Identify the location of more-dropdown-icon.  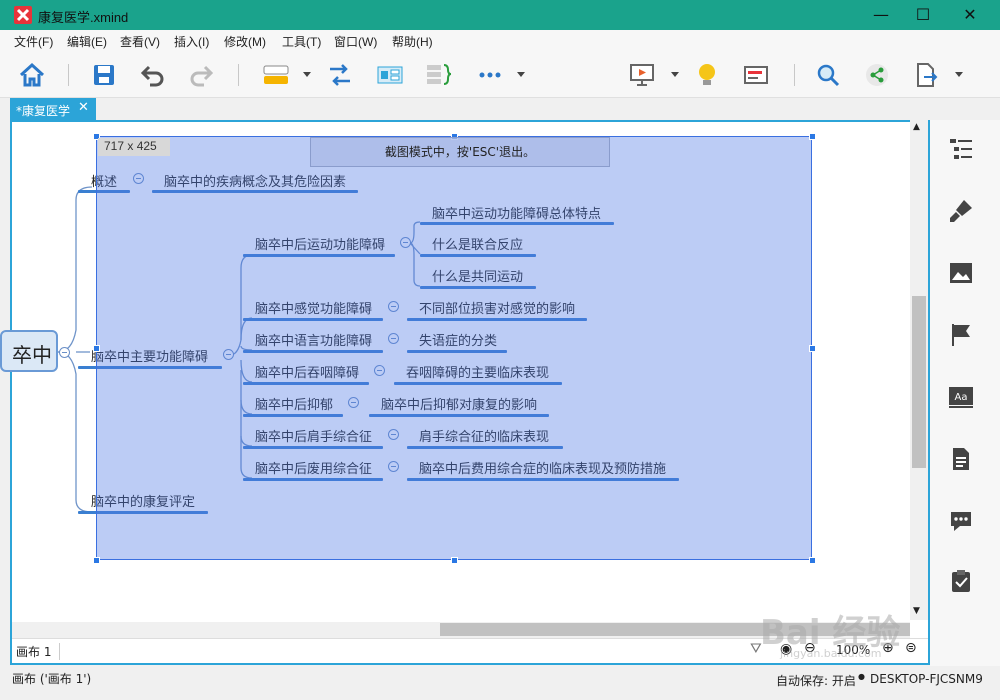
(521, 74).